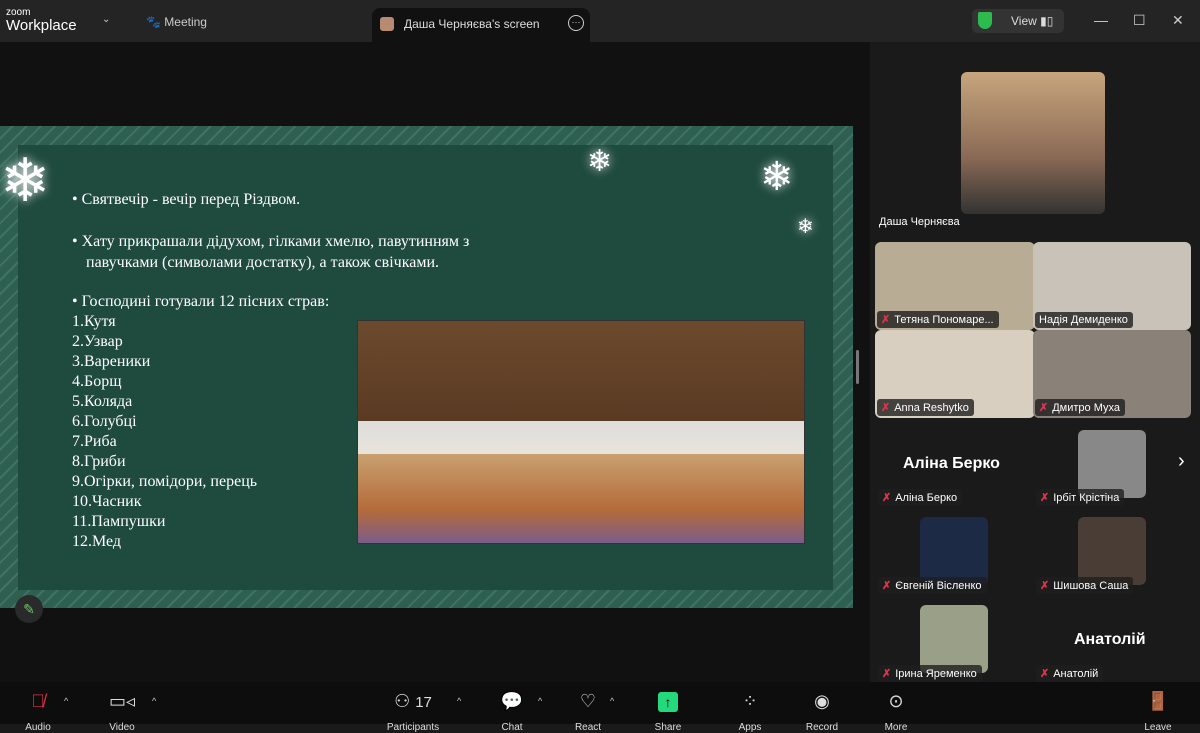 The height and width of the screenshot is (733, 1200). Describe the element at coordinates (122, 701) in the screenshot. I see `camera-icon: ▭◃` at that location.